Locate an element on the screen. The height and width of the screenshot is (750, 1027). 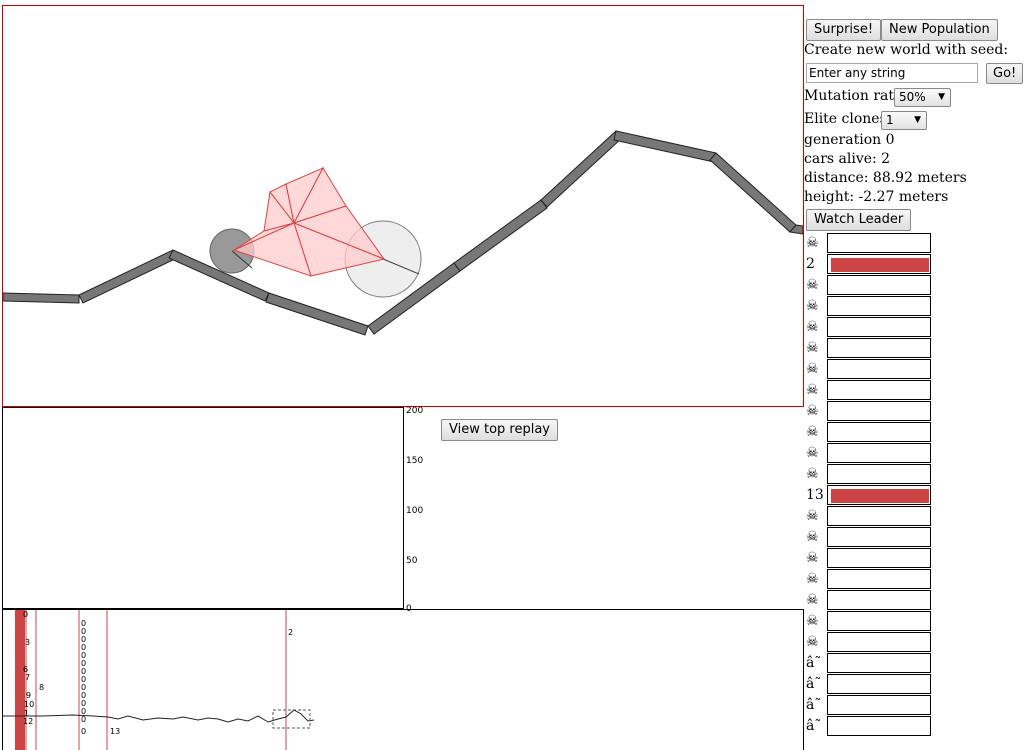
graph-tick: 50 is located at coordinates (412, 561).